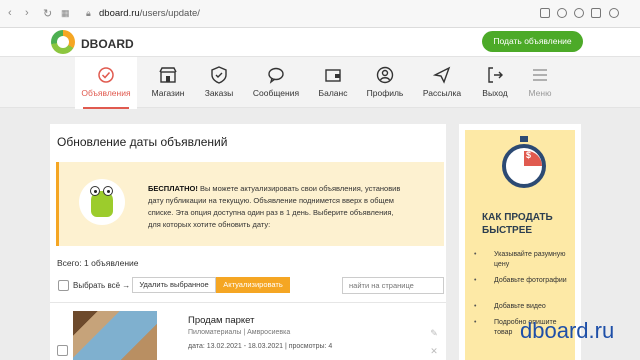 This screenshot has height=360, width=640. What do you see at coordinates (495, 75) in the screenshot?
I see `logout-icon` at bounding box center [495, 75].